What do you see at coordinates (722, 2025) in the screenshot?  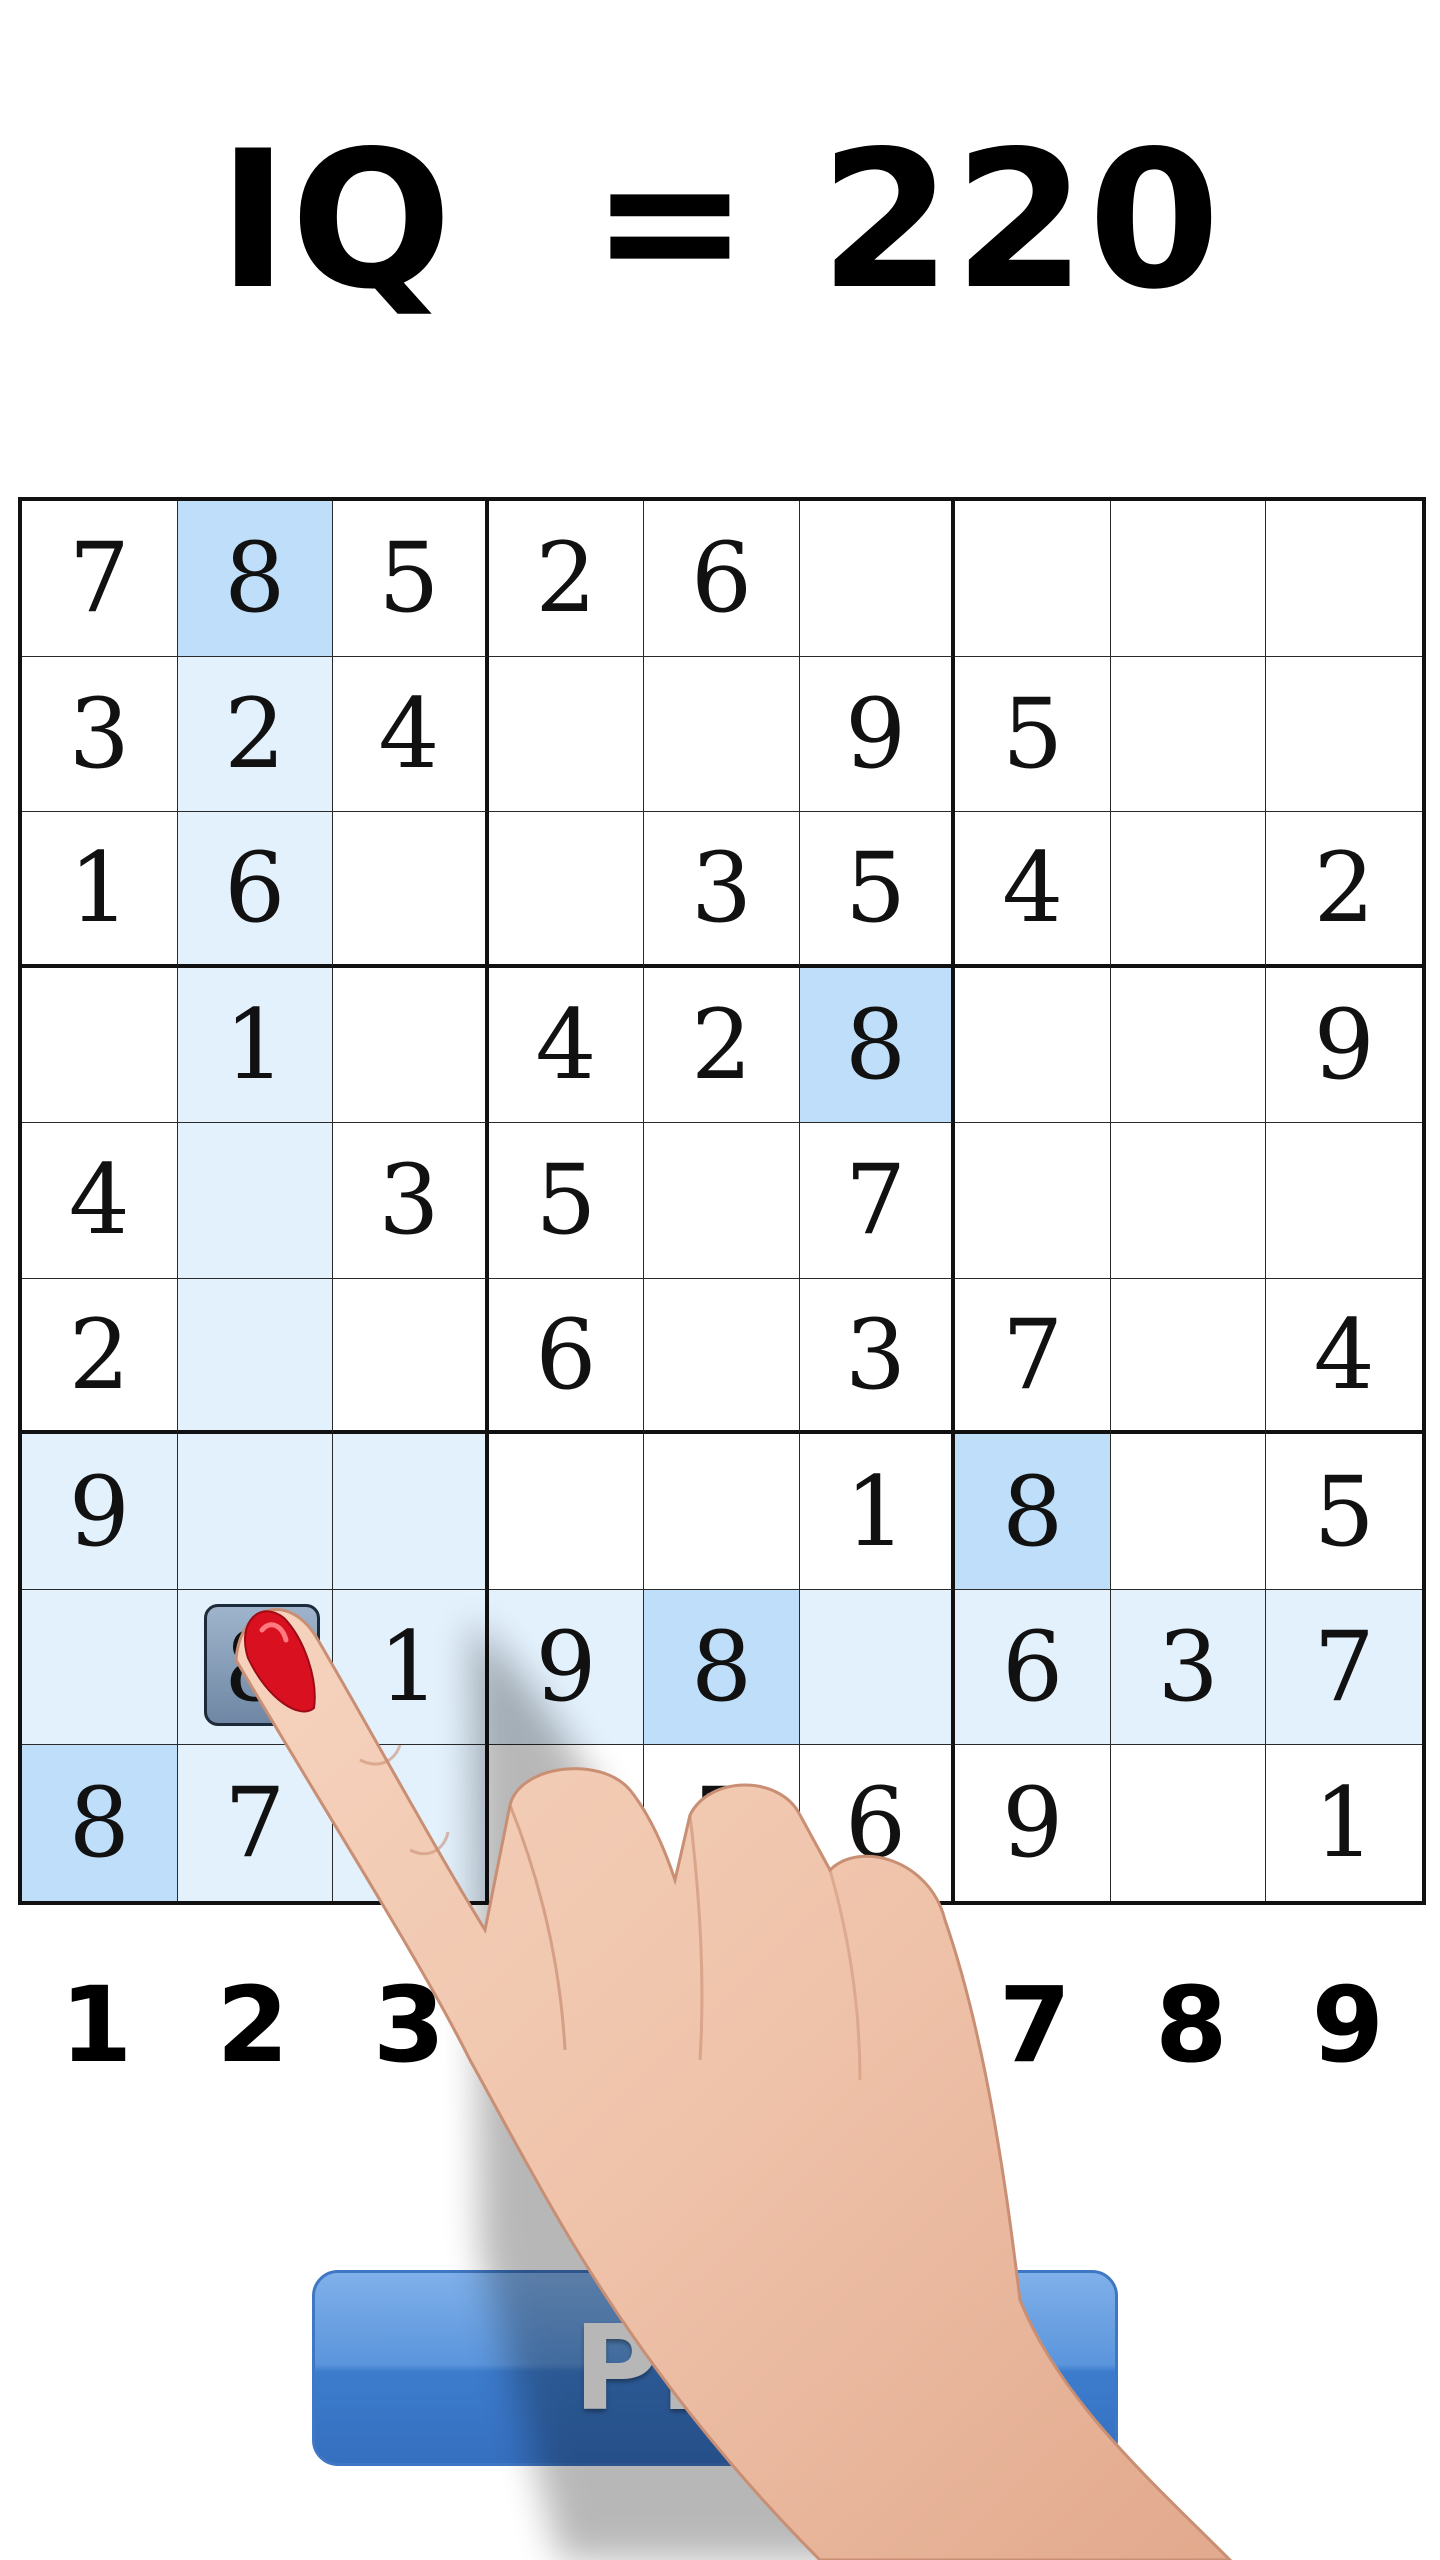 I see `number-key-5: 5` at bounding box center [722, 2025].